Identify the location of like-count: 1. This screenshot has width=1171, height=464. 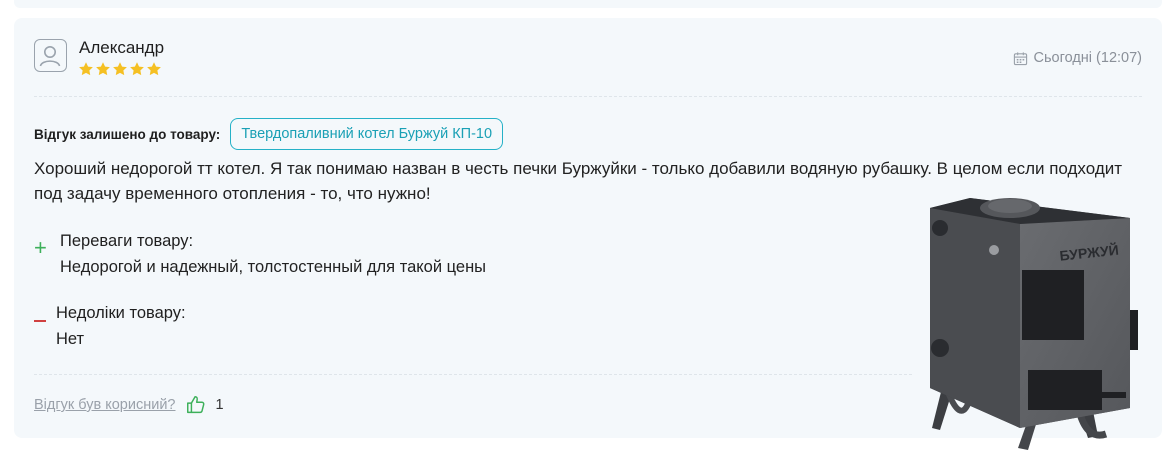
(219, 405).